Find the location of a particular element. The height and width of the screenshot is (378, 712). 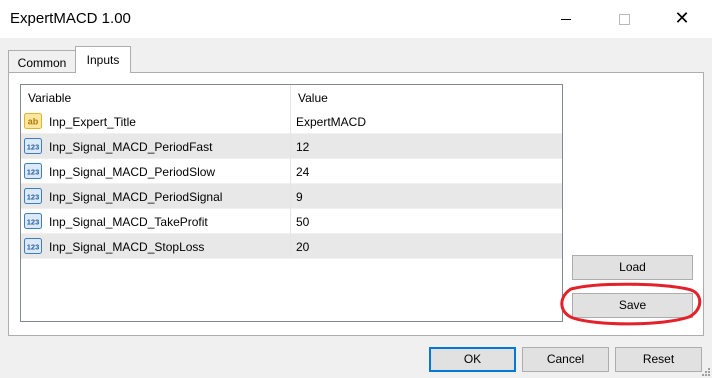

variable-value: ExpertMACD is located at coordinates (331, 122).